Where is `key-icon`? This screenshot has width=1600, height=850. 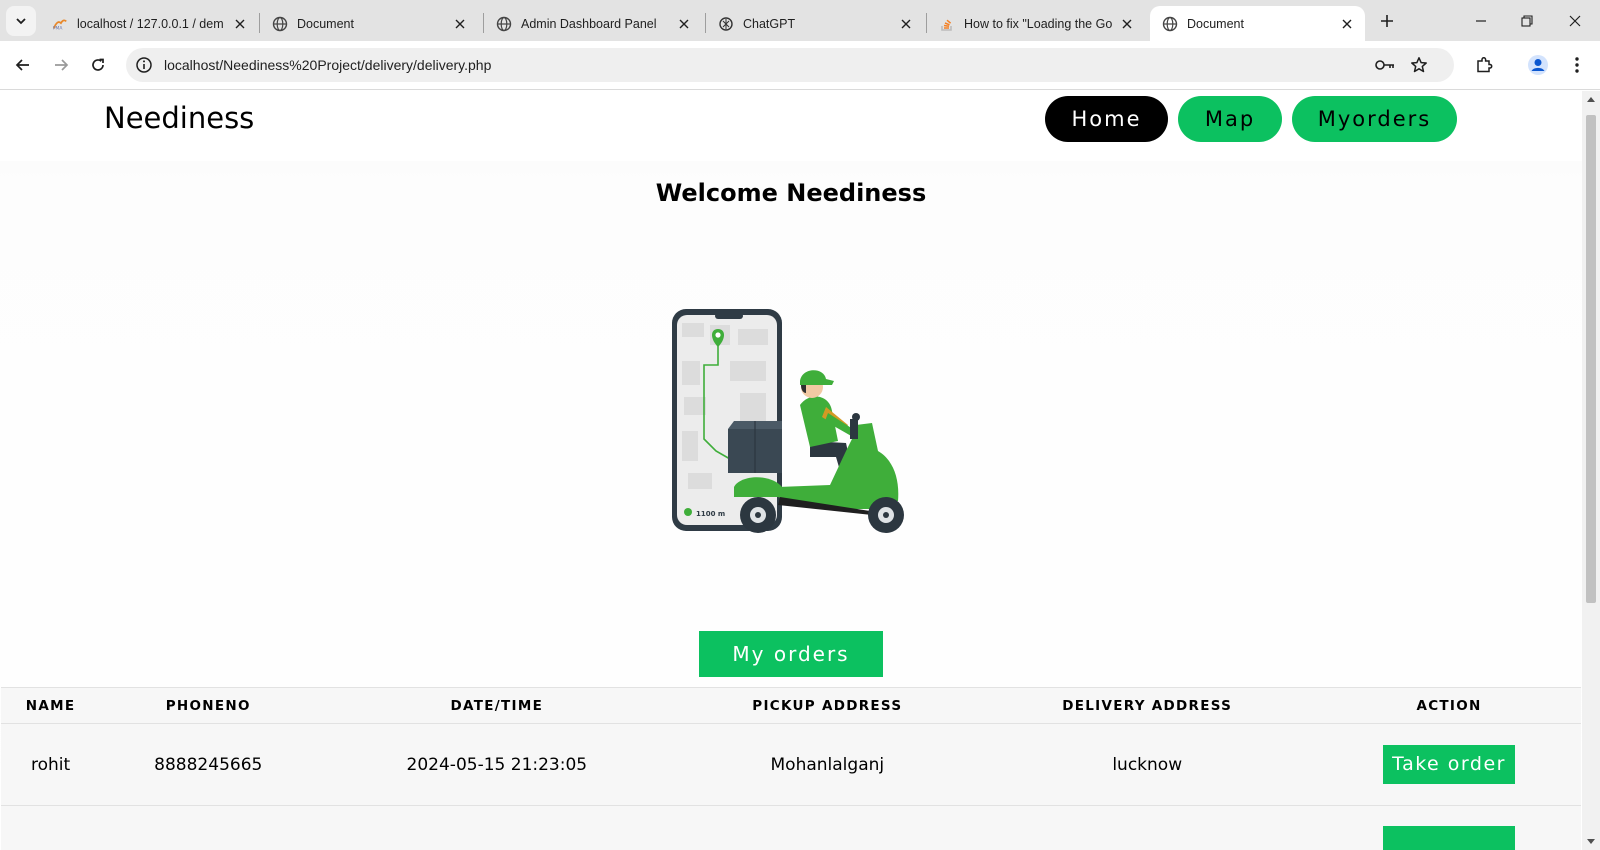 key-icon is located at coordinates (1385, 65).